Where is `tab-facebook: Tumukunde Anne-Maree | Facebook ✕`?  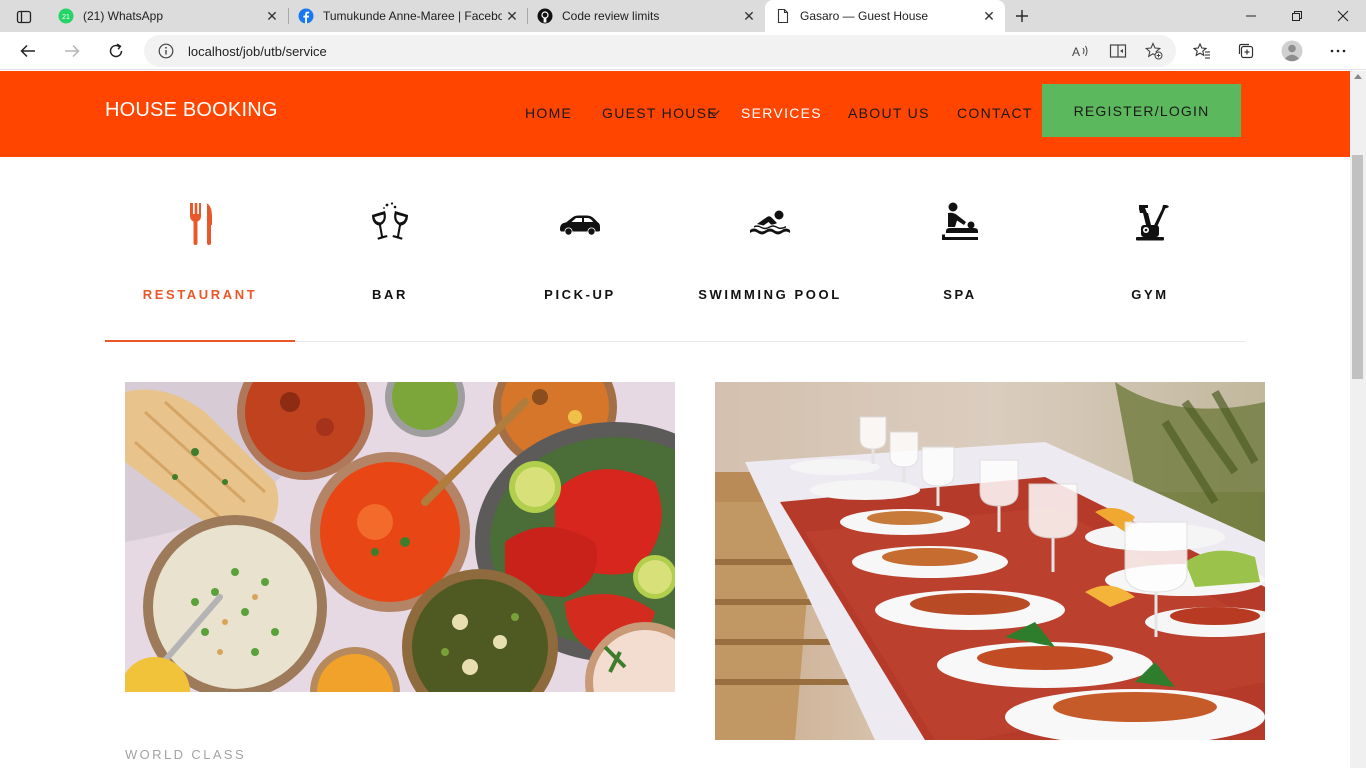
tab-facebook: Tumukunde Anne-Maree | Facebook ✕ is located at coordinates (408, 16).